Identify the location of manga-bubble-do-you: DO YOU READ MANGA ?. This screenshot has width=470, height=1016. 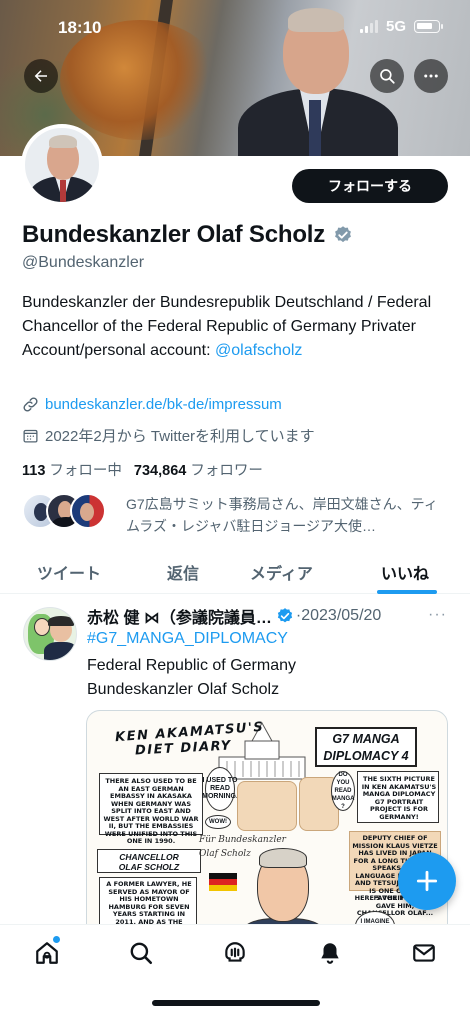
(343, 791).